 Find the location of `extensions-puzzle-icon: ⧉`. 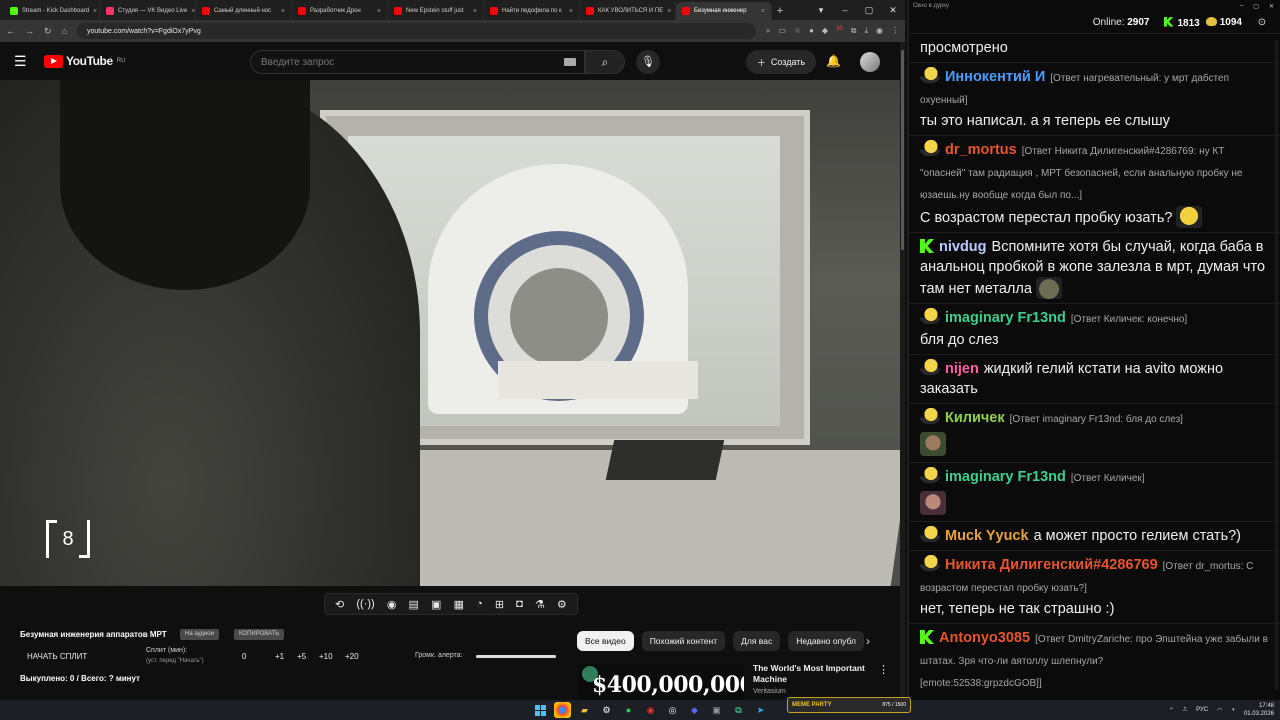

extensions-puzzle-icon: ⧉ is located at coordinates (854, 31).